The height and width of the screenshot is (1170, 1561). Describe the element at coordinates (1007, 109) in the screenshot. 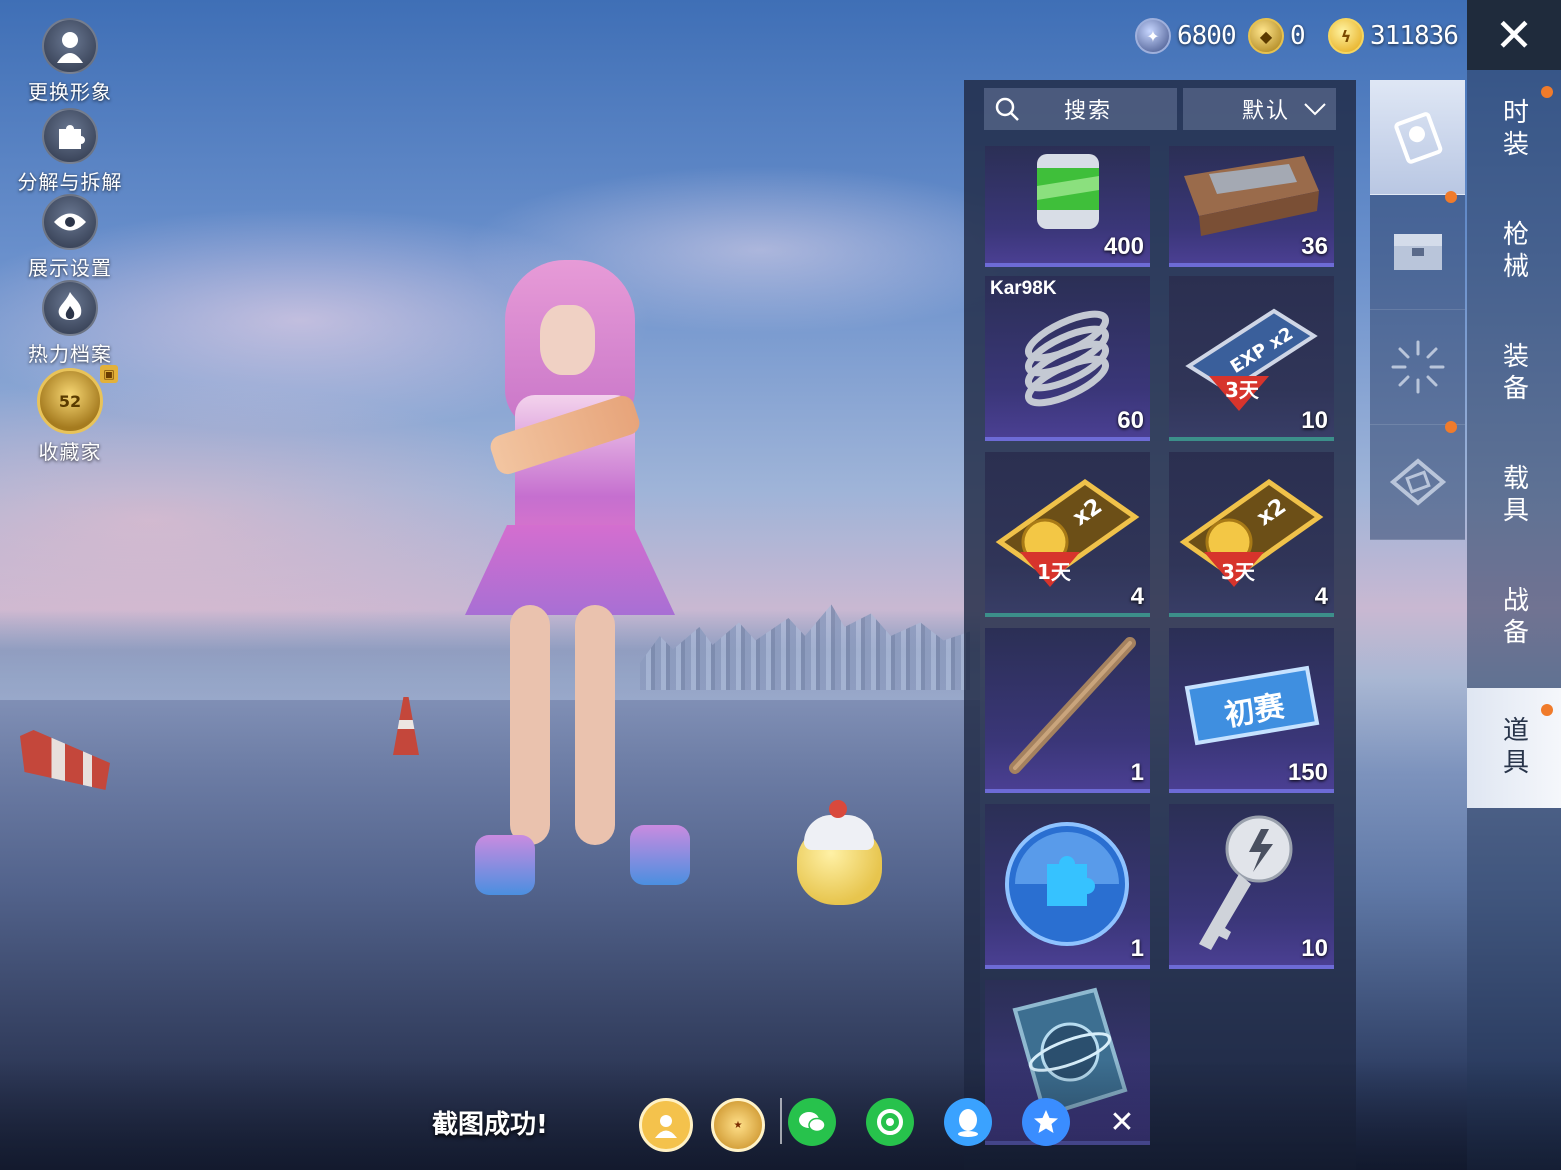

I see `search-icon` at that location.